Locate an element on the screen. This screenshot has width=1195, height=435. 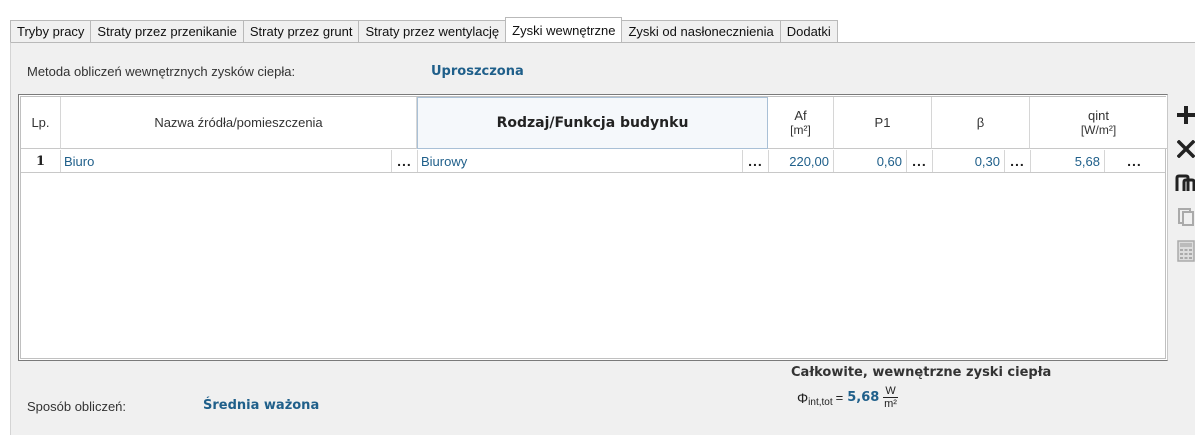
paste-row-button is located at coordinates (1183, 217).